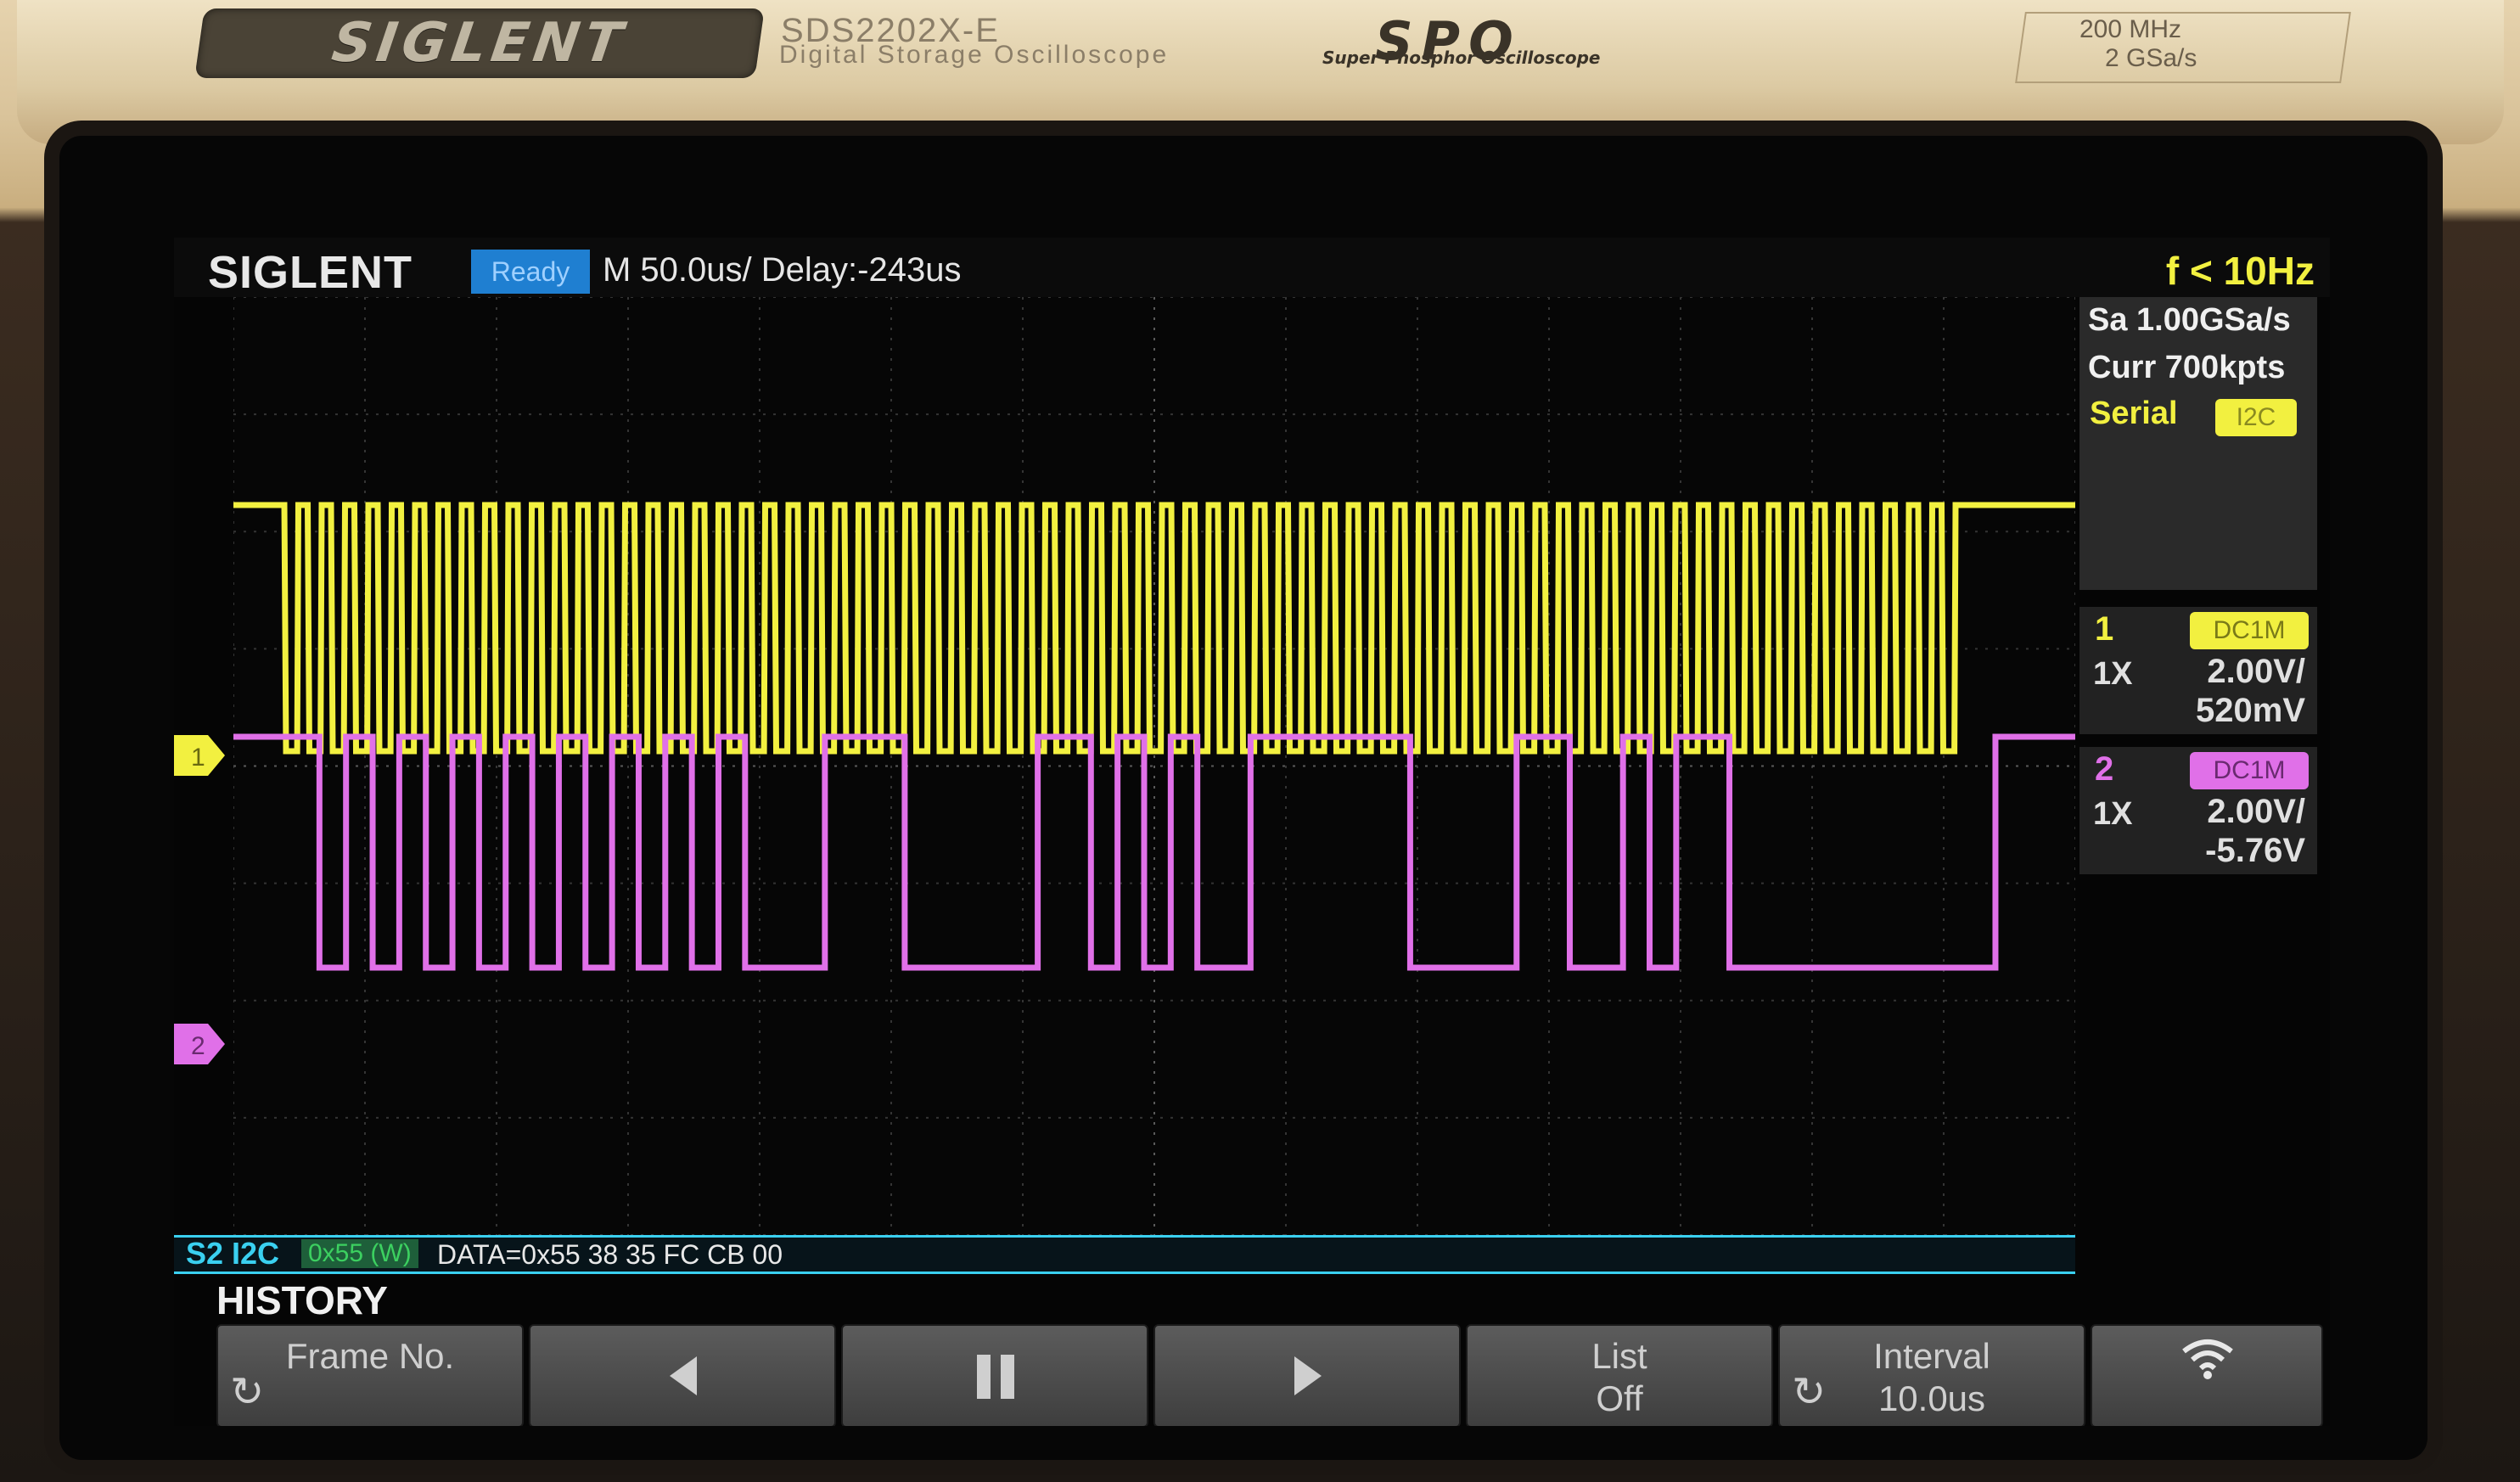 The height and width of the screenshot is (1482, 2520). I want to click on frequency-readout: f < 10Hz, so click(2240, 271).